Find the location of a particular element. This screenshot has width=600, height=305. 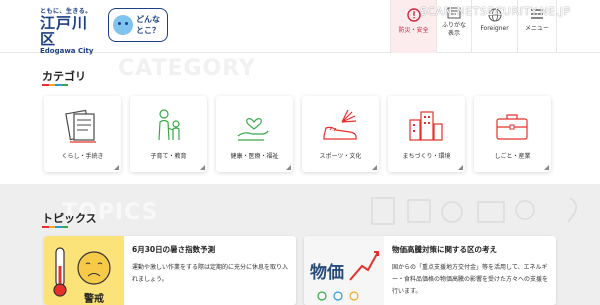

edogawa-city-logo: ともに、生きる。 江戸川区 Edogawa City is located at coordinates (70, 30).